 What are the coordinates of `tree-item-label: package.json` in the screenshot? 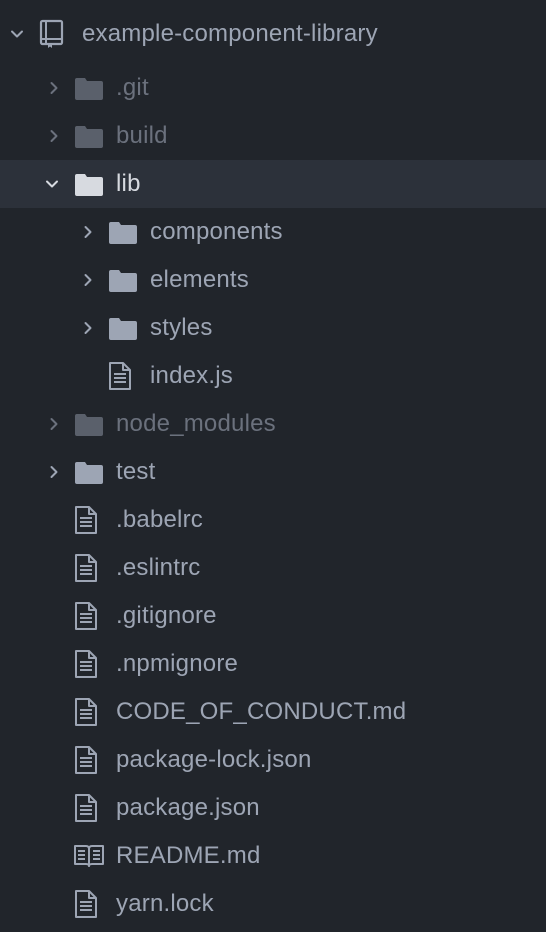 It's located at (188, 807).